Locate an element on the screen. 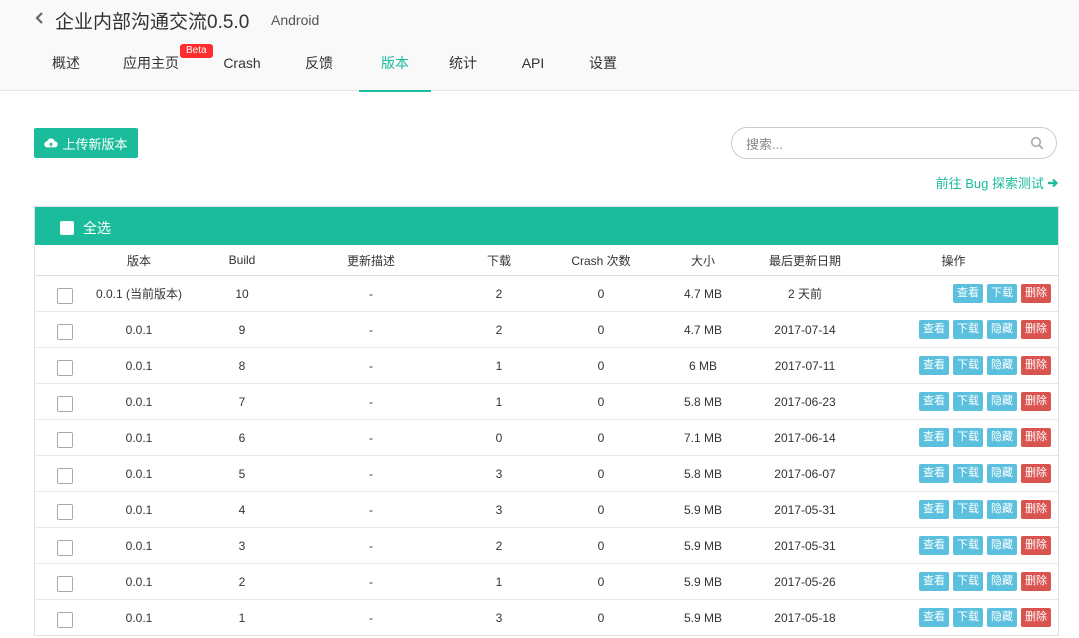 The height and width of the screenshot is (638, 1079). tab-feedback: 反馈 is located at coordinates (319, 65).